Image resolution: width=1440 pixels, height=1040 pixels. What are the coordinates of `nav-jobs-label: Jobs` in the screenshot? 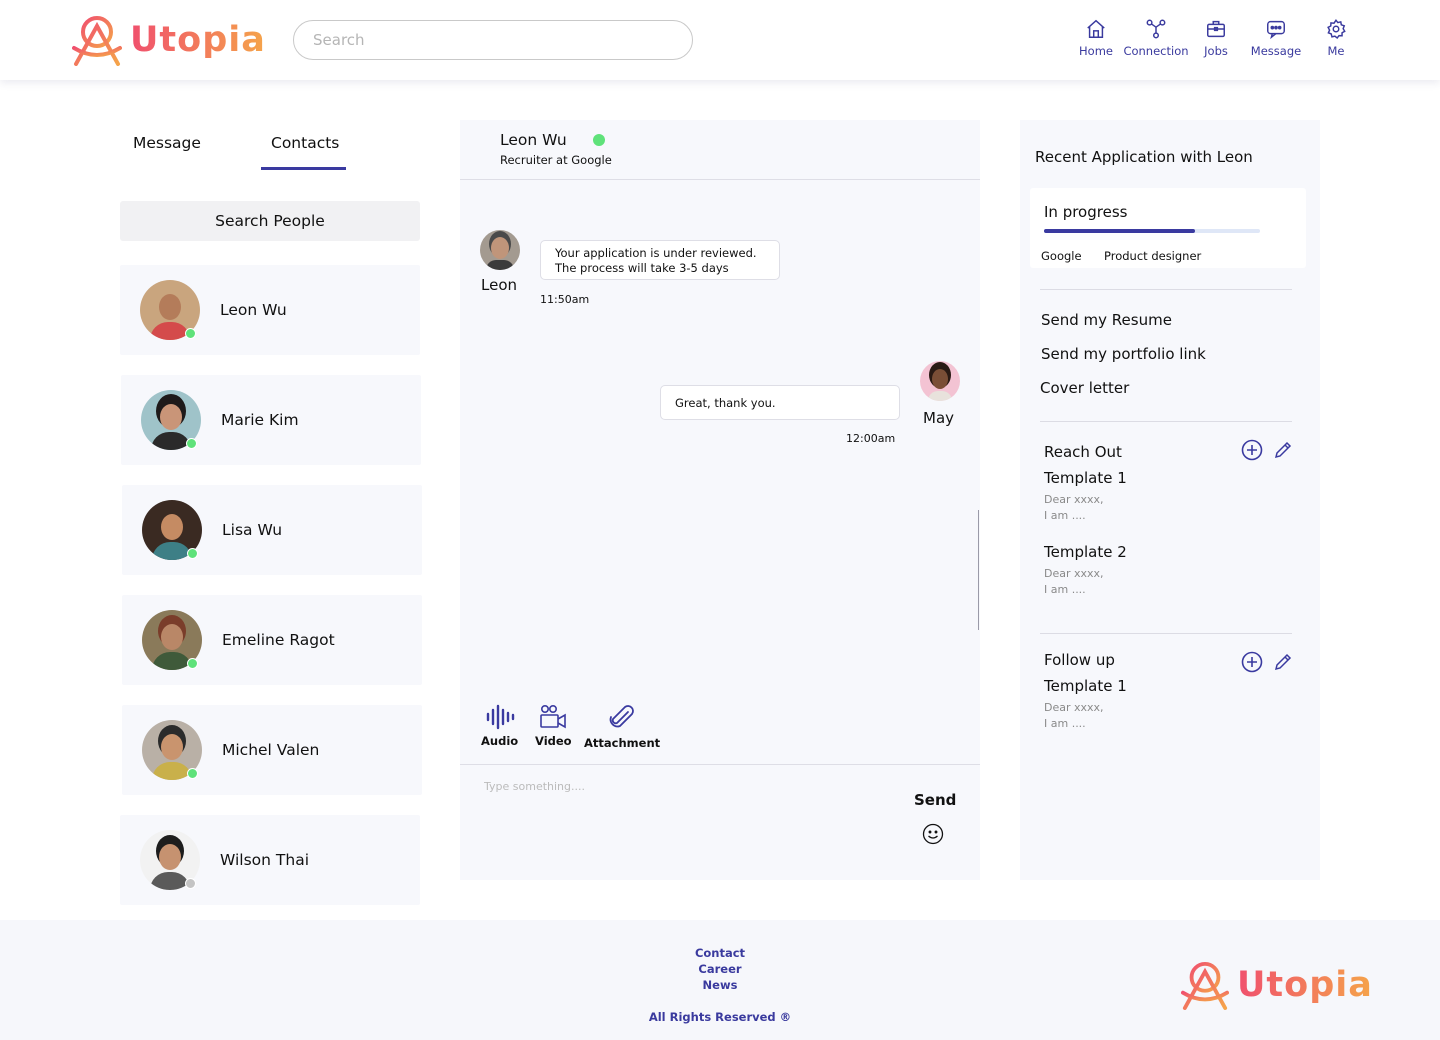 It's located at (1216, 51).